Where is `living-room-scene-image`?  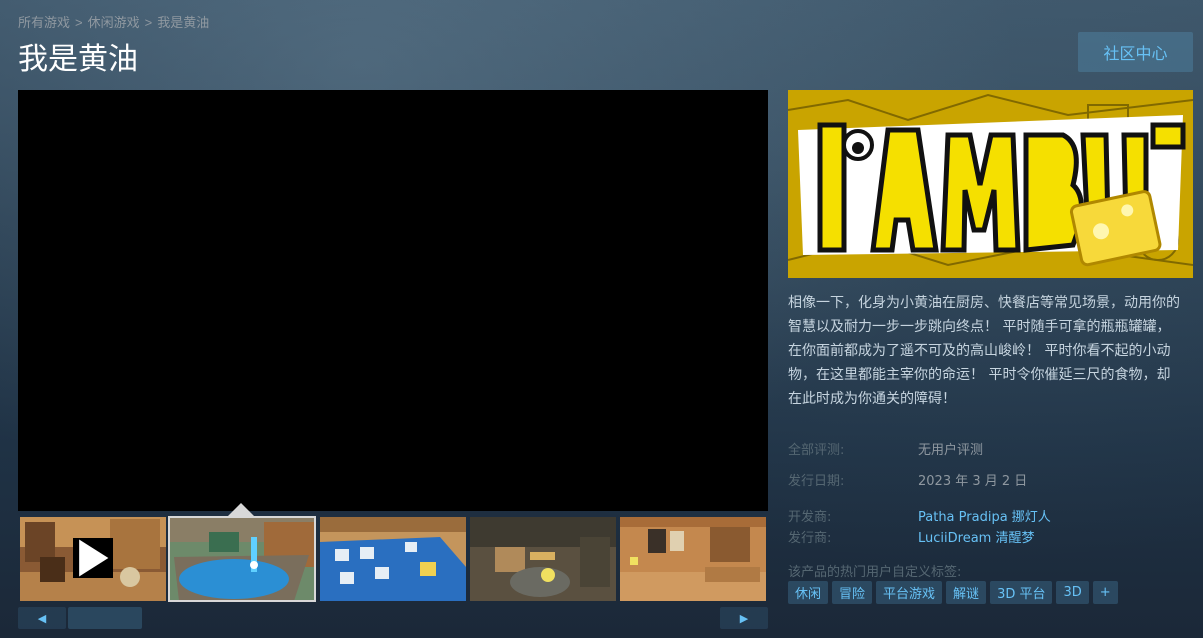 living-room-scene-image is located at coordinates (693, 559).